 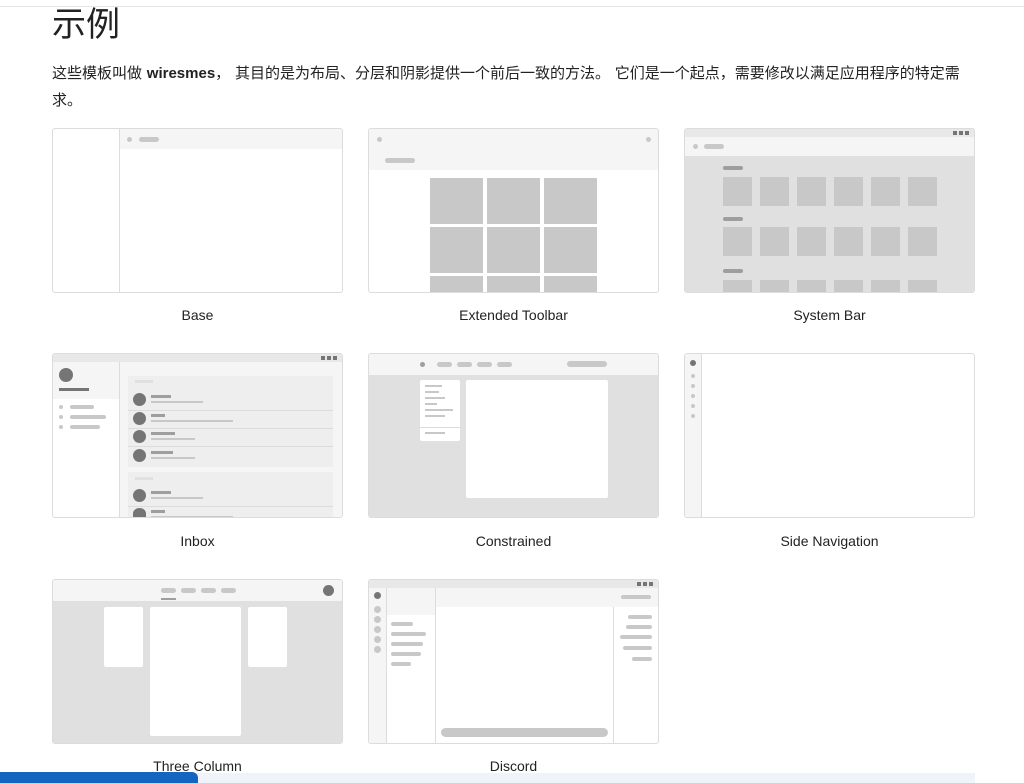 What do you see at coordinates (513, 315) in the screenshot?
I see `template-label-extended-toolbar: Extended Toolbar` at bounding box center [513, 315].